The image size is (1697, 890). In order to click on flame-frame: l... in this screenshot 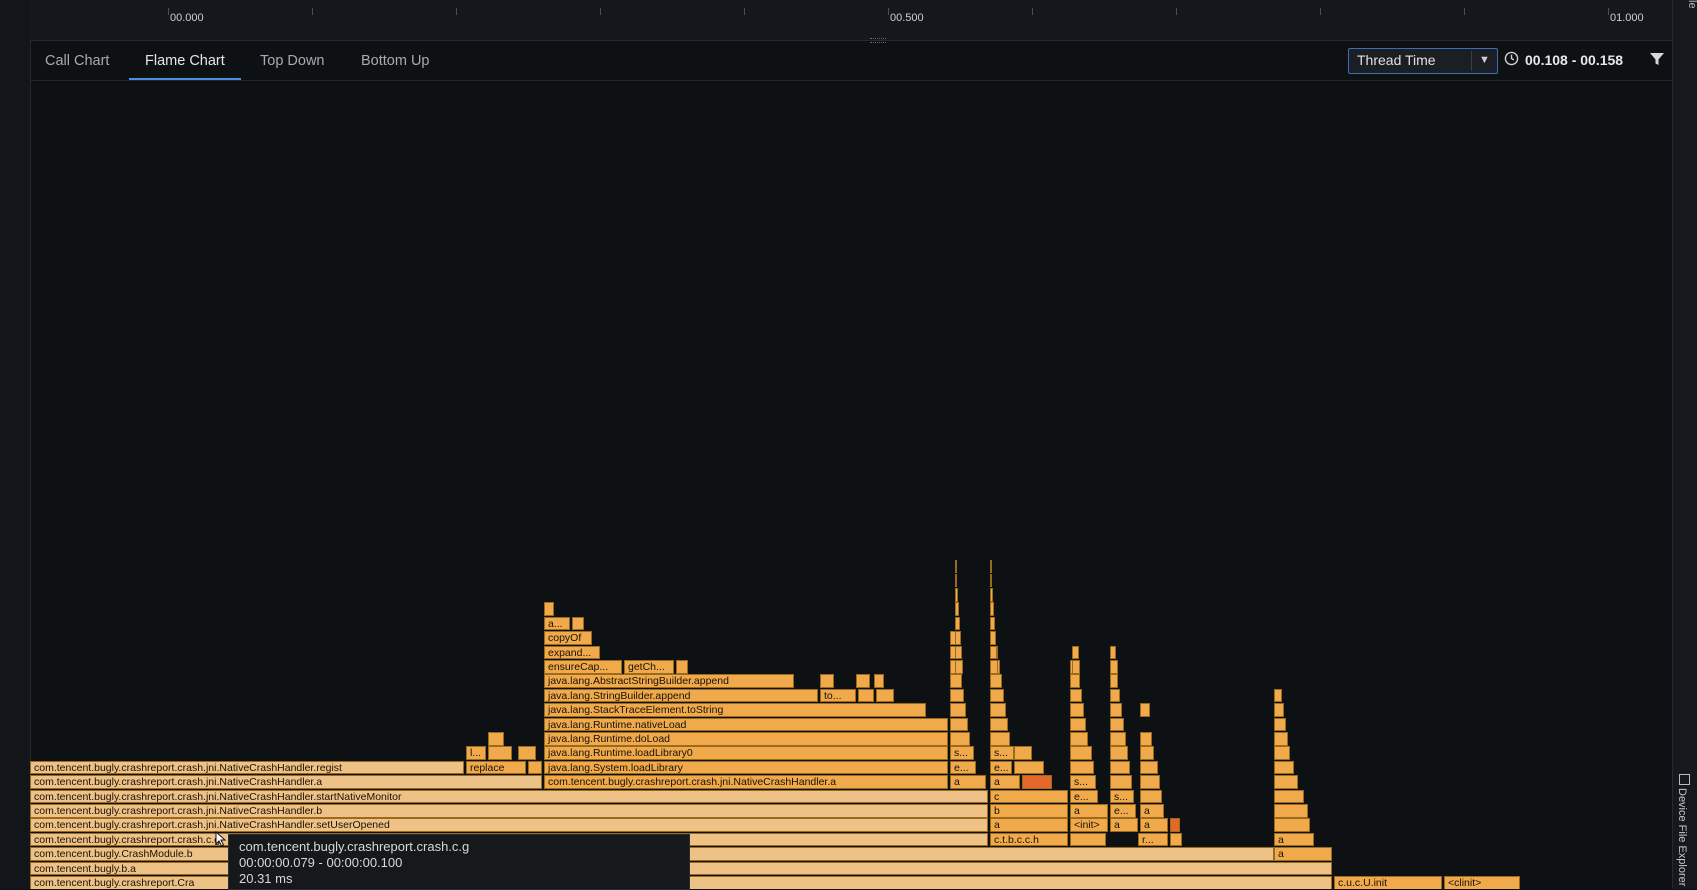, I will do `click(476, 753)`.